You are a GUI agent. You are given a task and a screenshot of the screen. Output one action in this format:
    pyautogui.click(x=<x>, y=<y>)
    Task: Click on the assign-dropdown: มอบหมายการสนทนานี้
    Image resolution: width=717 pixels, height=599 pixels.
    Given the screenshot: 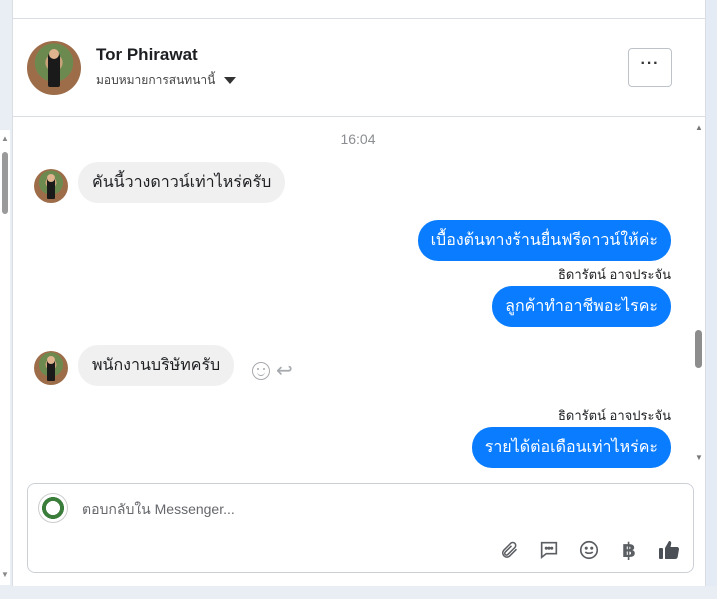 What is the action you would take?
    pyautogui.click(x=166, y=80)
    